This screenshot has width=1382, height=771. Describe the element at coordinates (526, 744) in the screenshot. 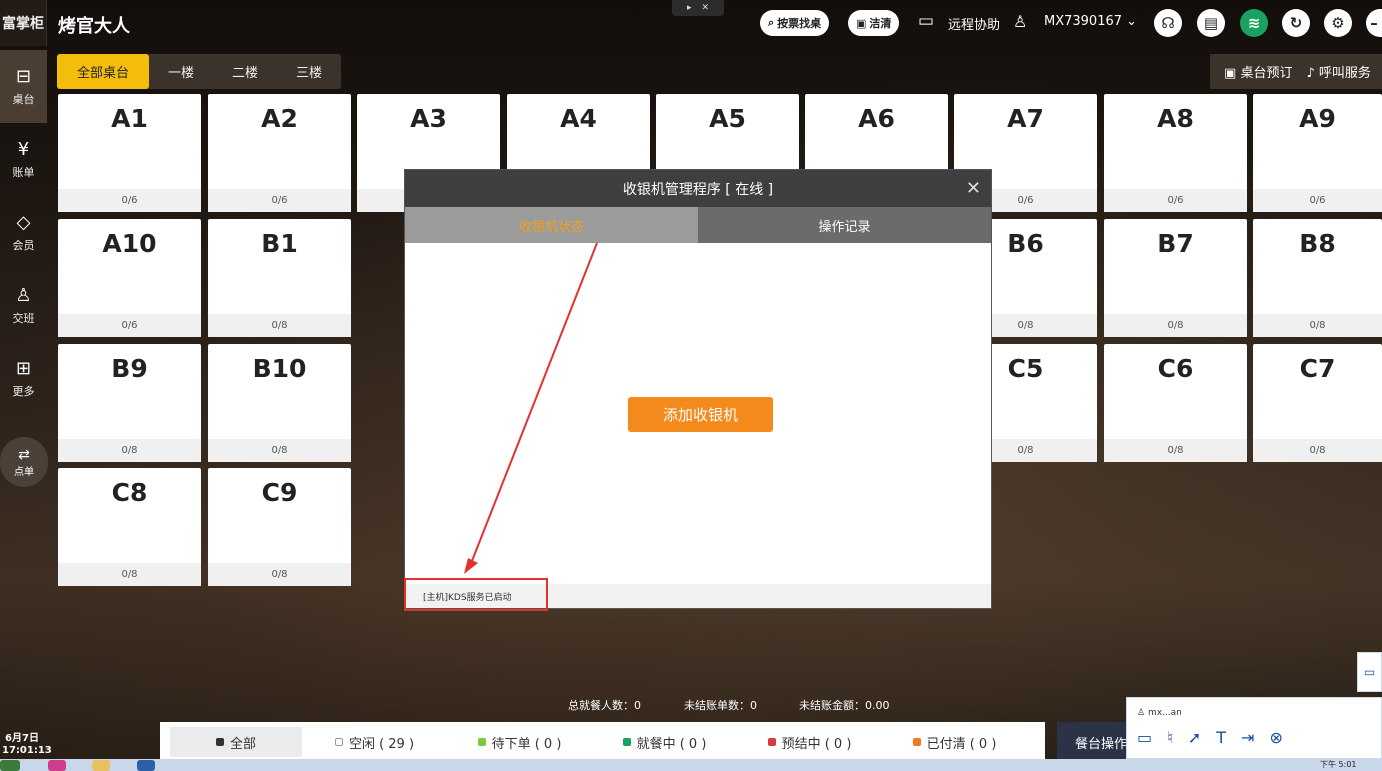

I see `filter-label: 待下单 ( 0 )` at that location.